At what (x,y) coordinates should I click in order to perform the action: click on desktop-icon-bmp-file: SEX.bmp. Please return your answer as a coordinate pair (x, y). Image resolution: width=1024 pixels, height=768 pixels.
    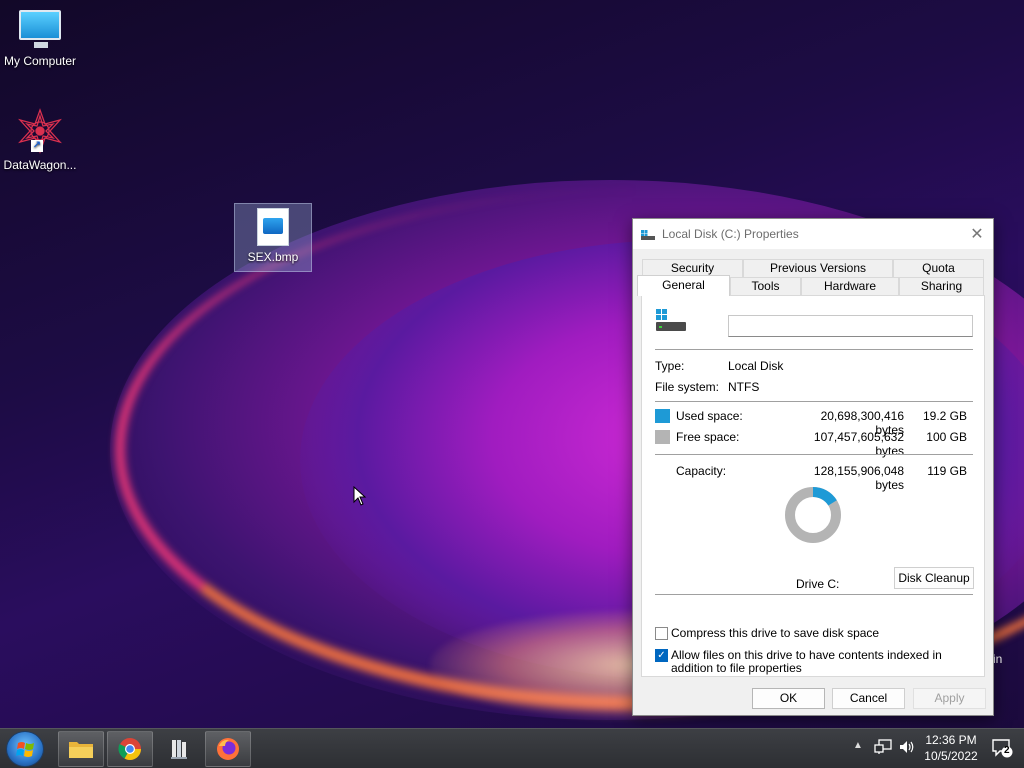
    Looking at the image, I should click on (273, 237).